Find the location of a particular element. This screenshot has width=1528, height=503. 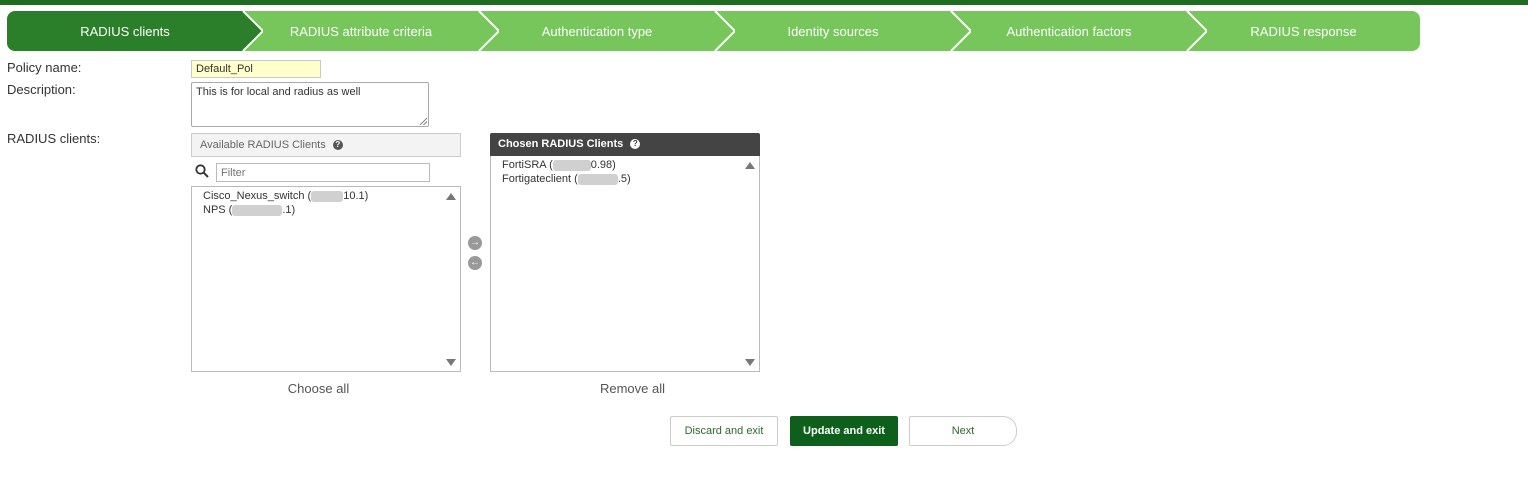

wizard-step-label: RADIUS response is located at coordinates (1303, 31).